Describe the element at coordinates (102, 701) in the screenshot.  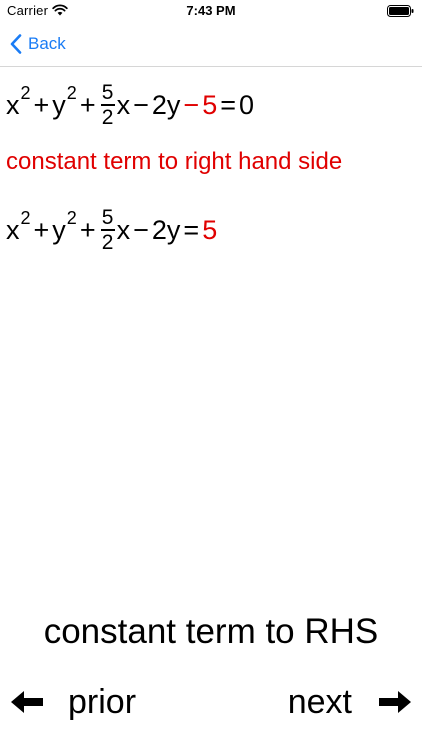
I see `prior-label: prior` at that location.